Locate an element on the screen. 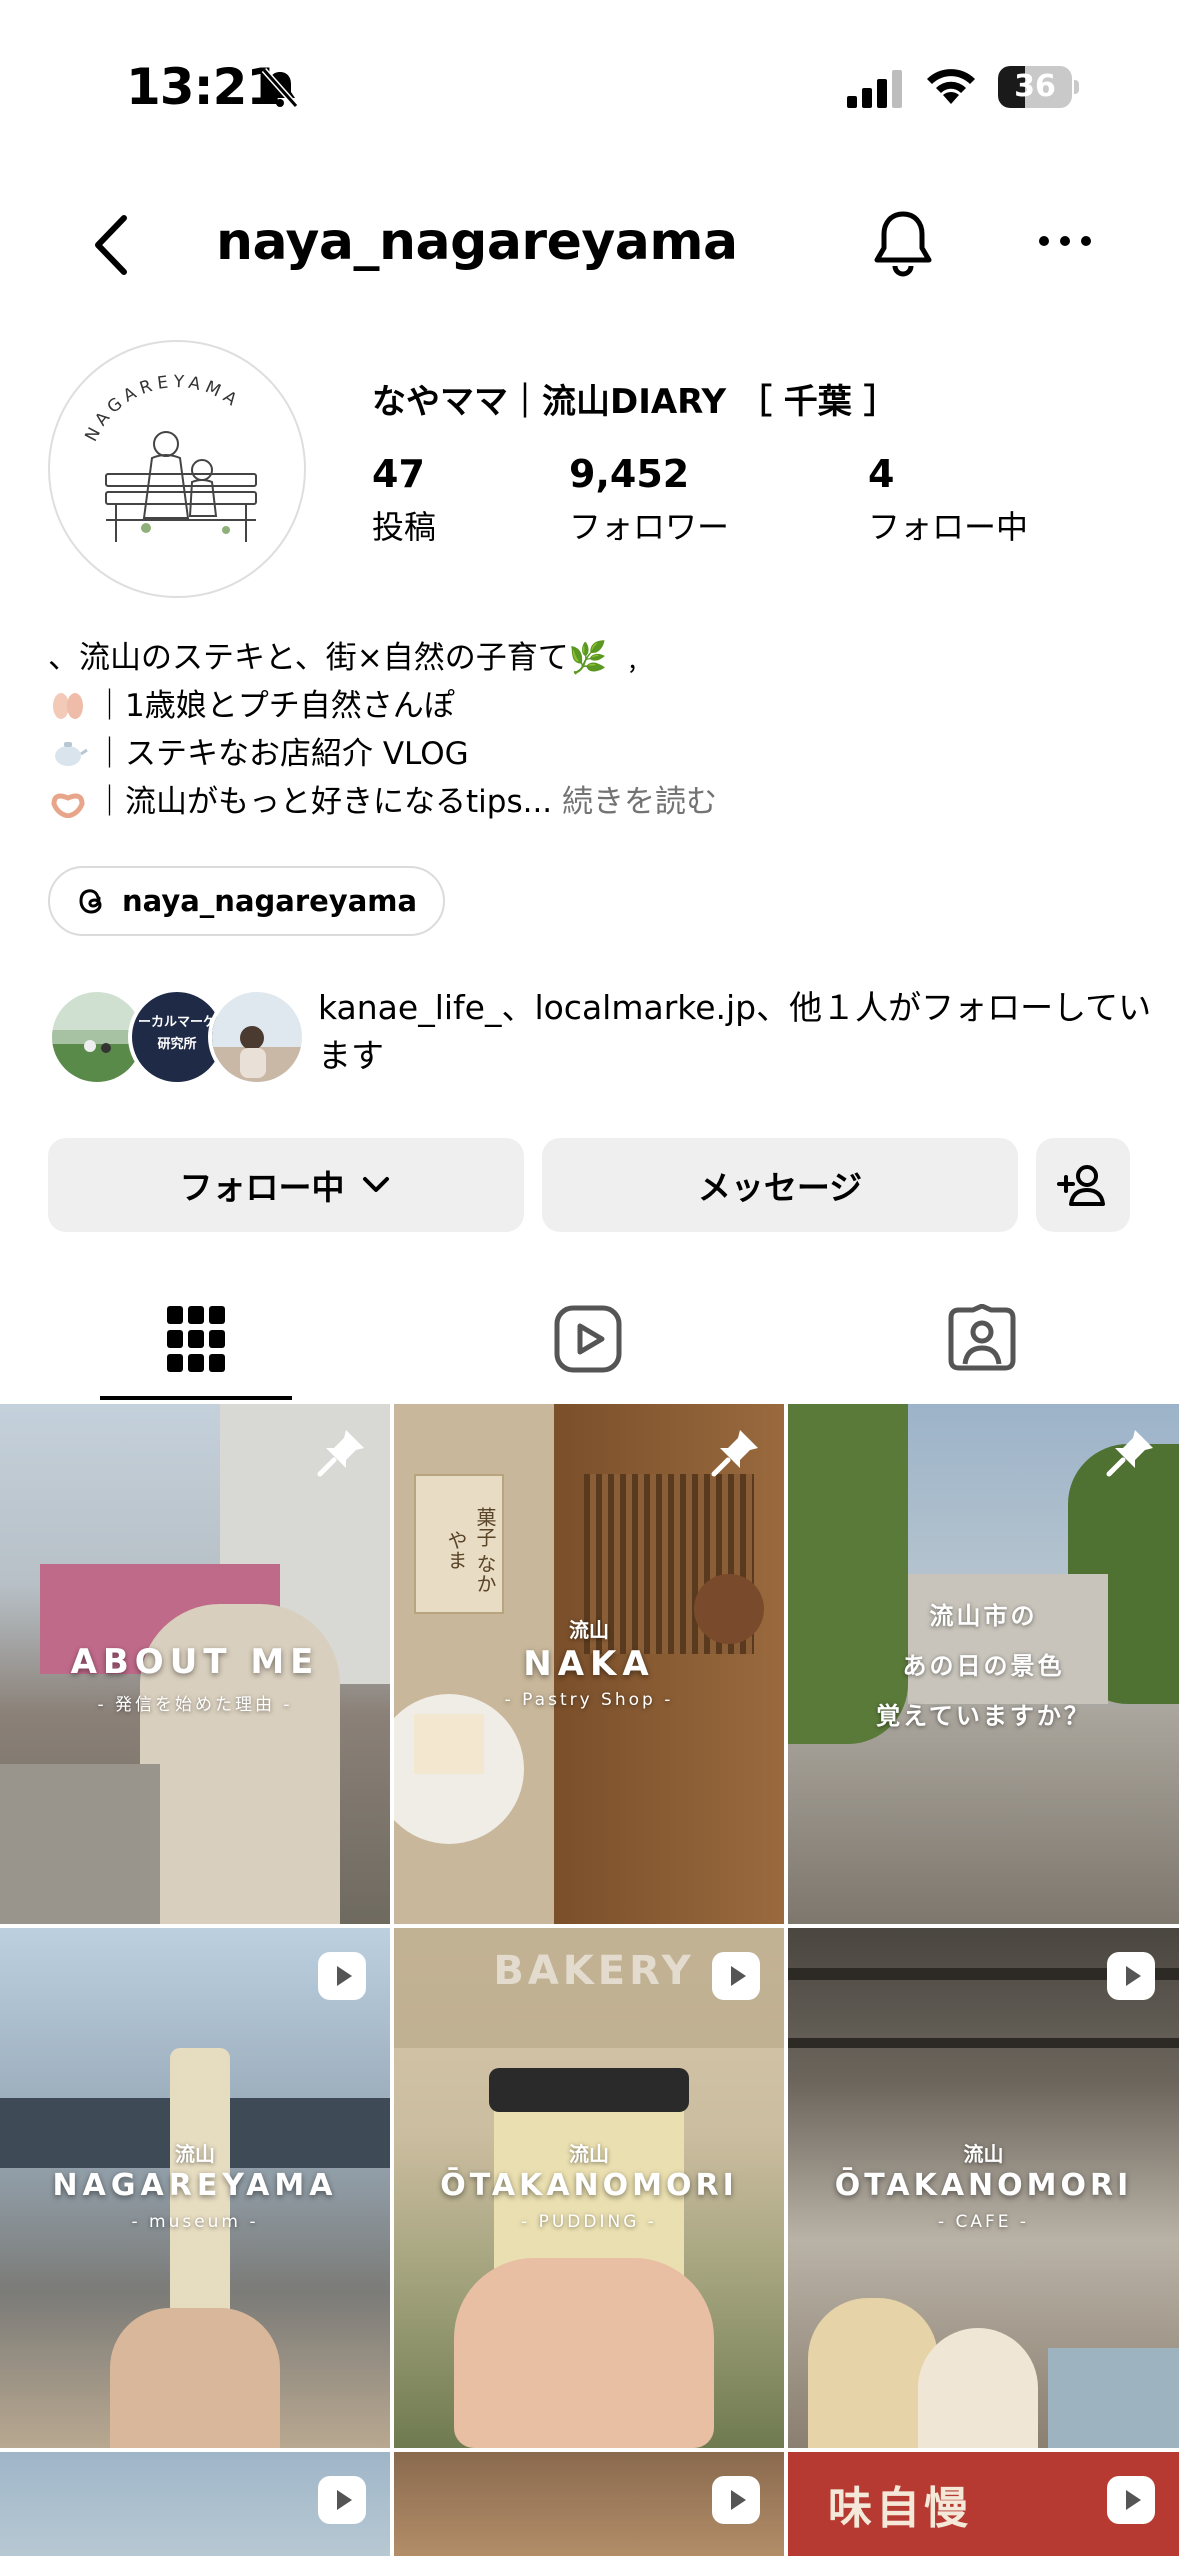  threads-link-chip: naya_nagareyama is located at coordinates (247, 901).